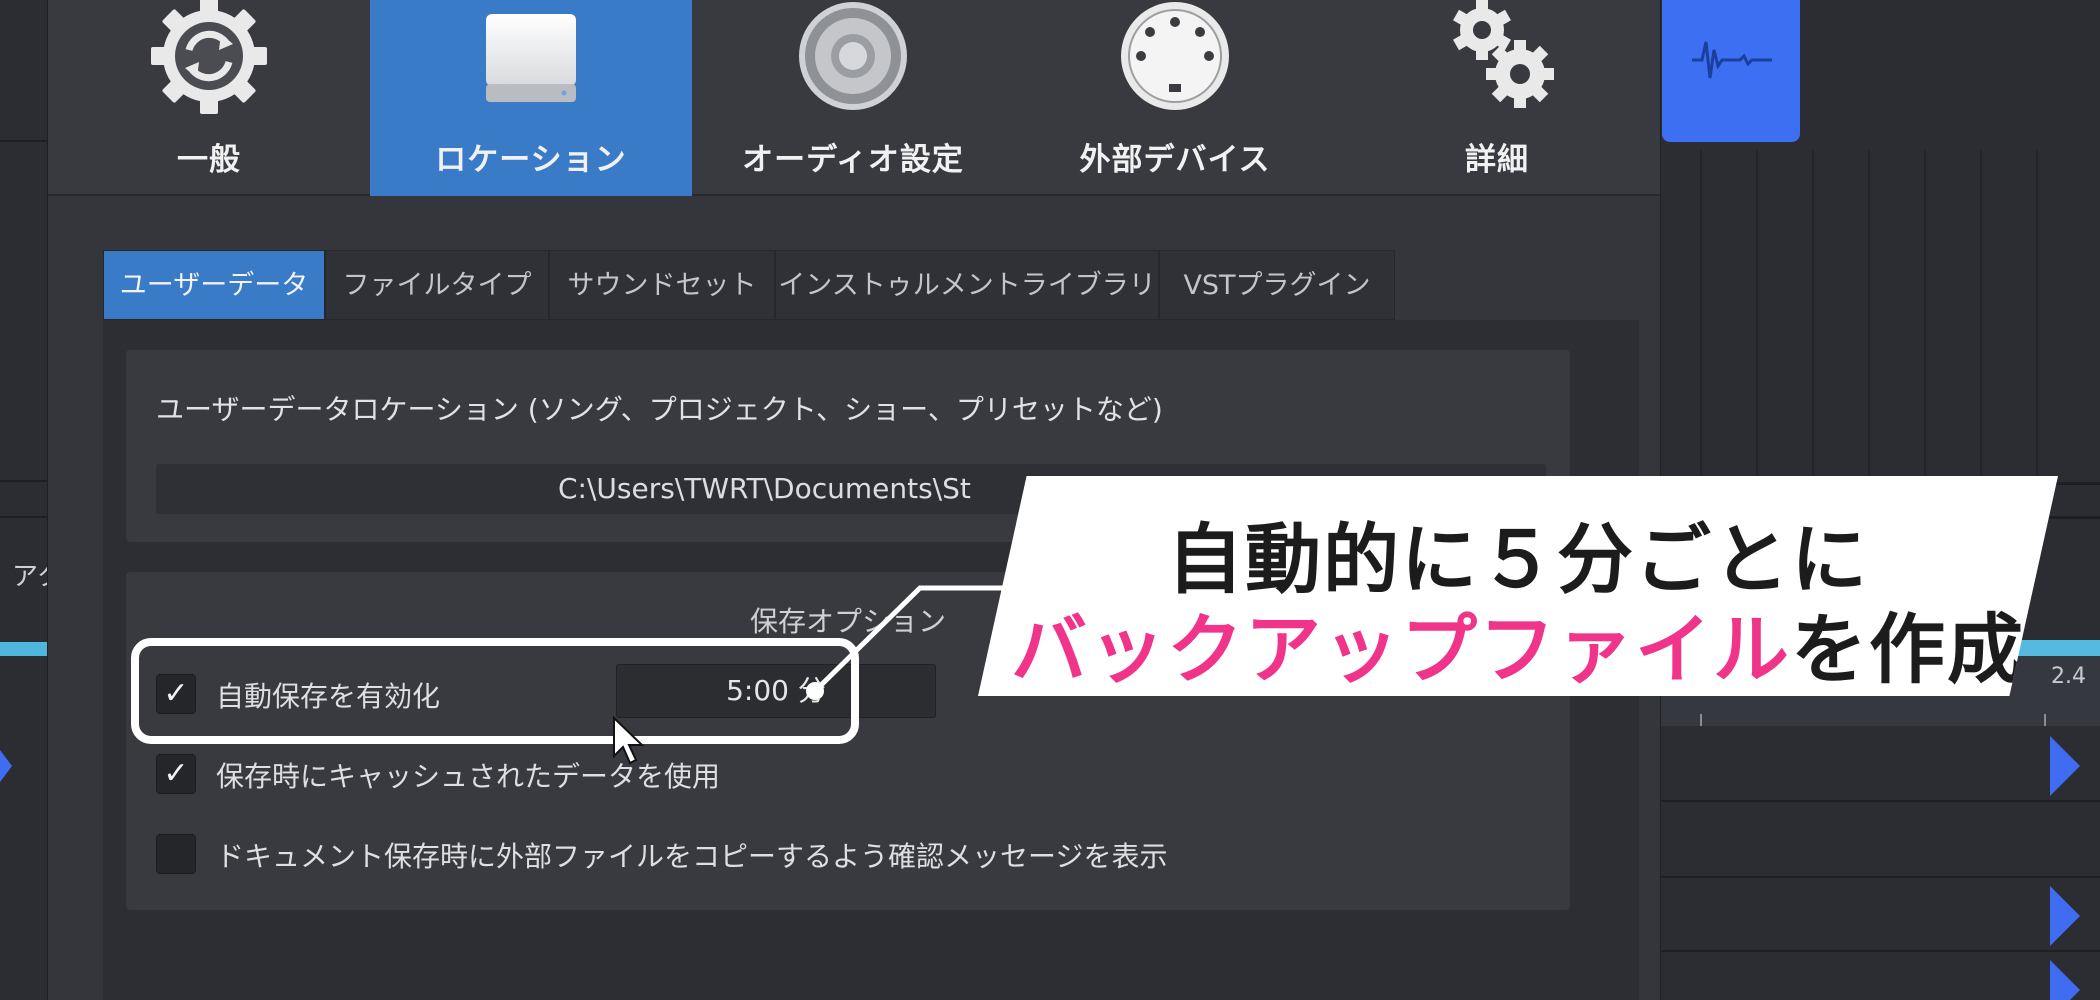 The width and height of the screenshot is (2100, 1000). Describe the element at coordinates (629, 740) in the screenshot. I see `mouse-cursor-icon` at that location.